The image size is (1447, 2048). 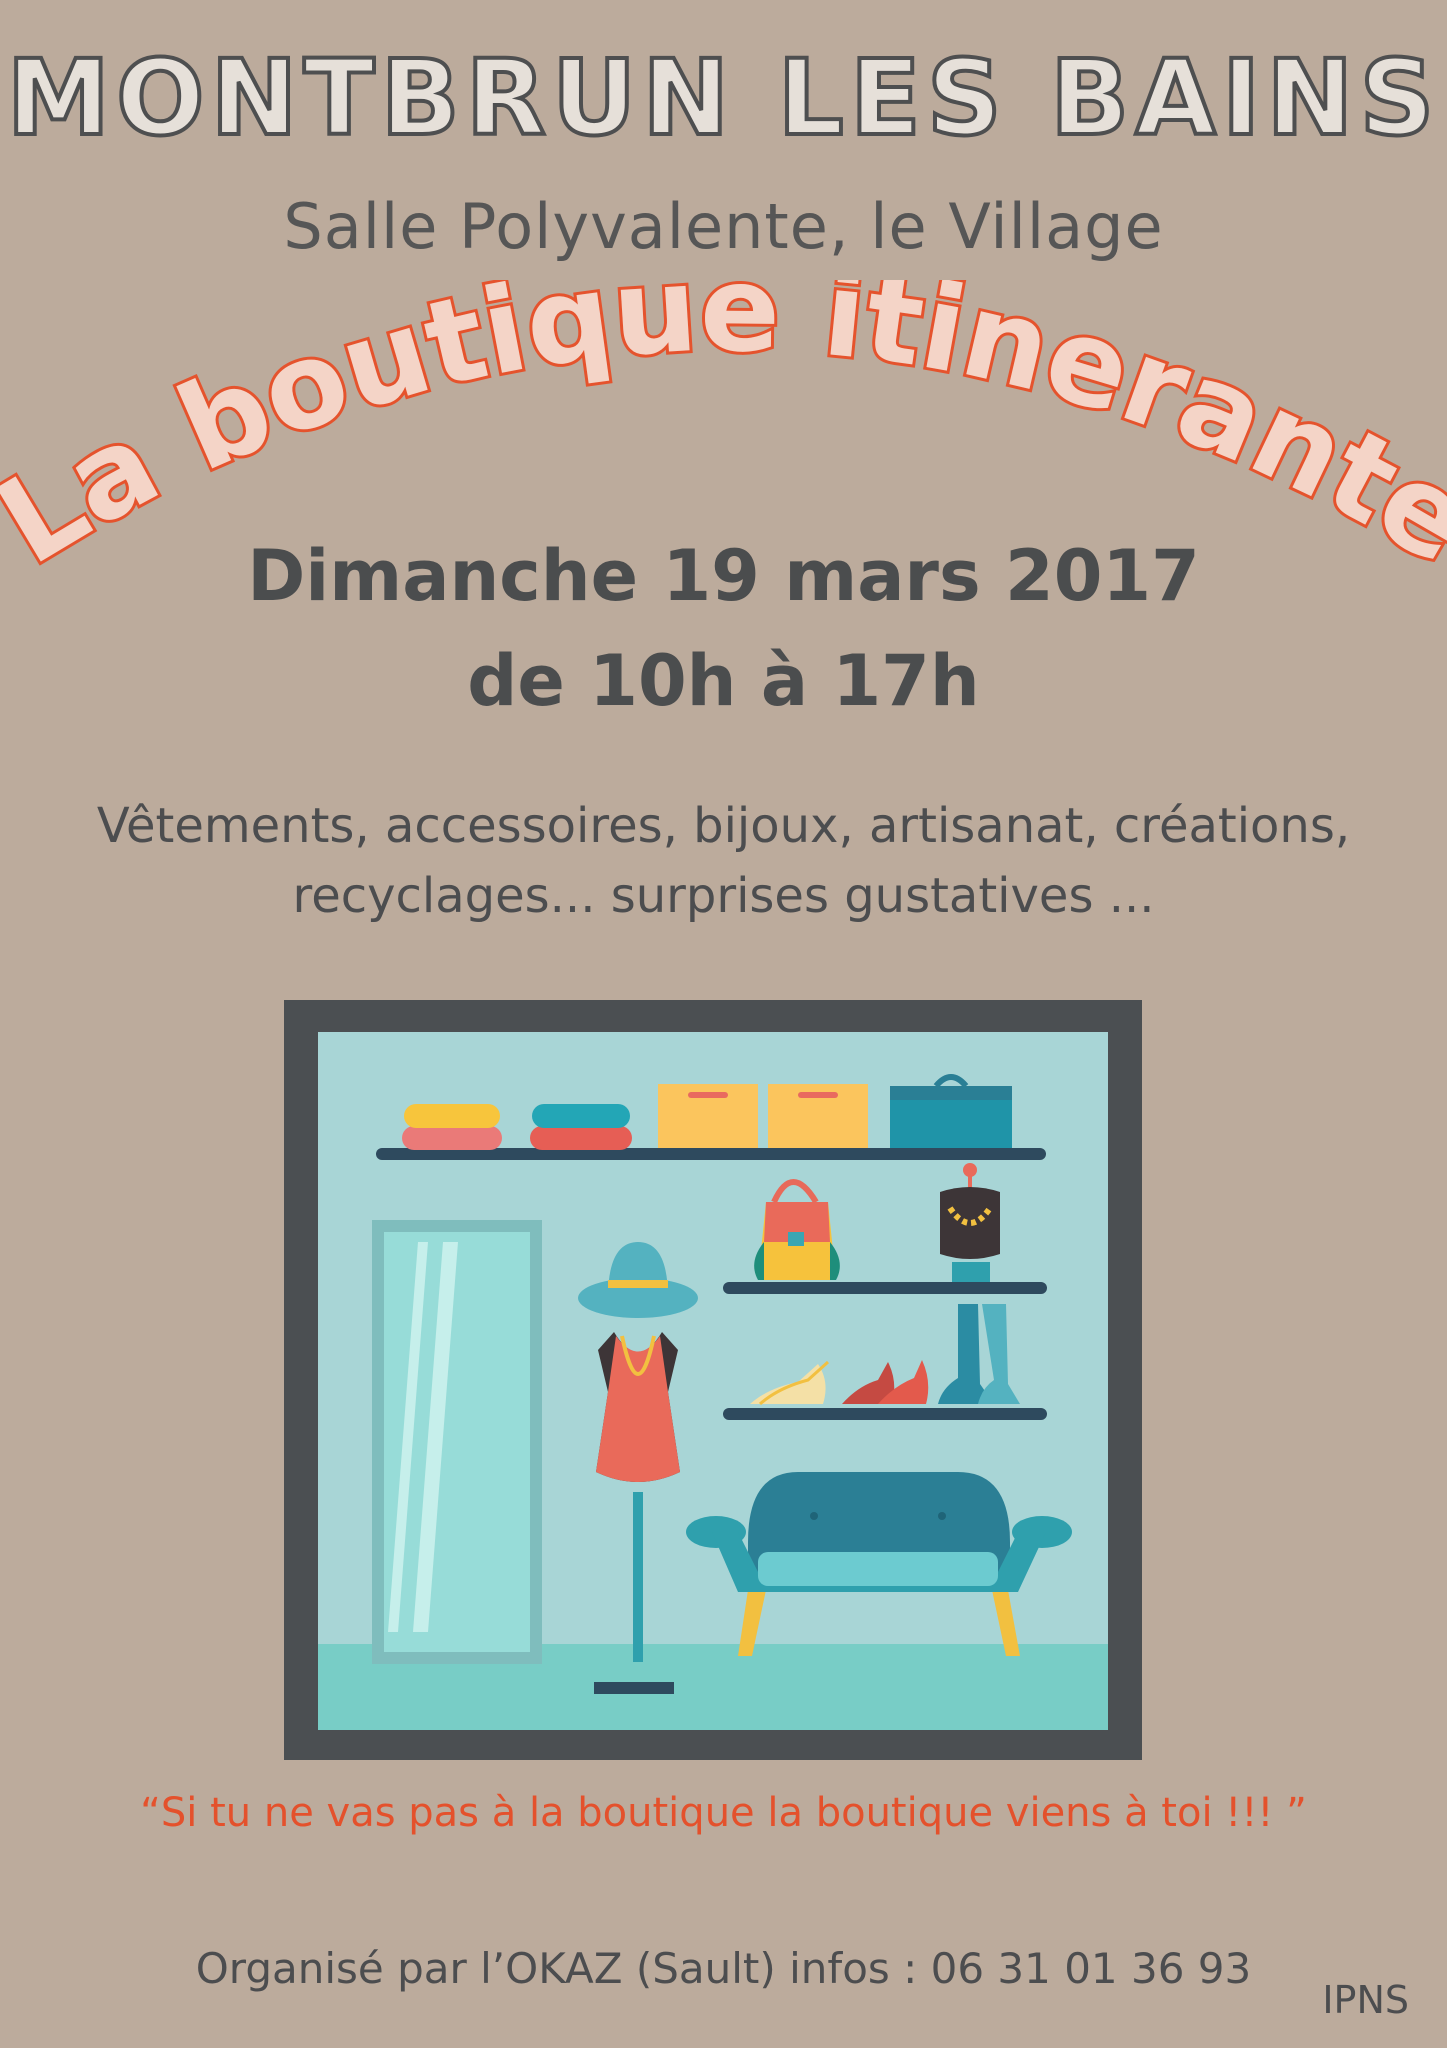 I want to click on folded-clothes-teal, so click(x=581, y=1116).